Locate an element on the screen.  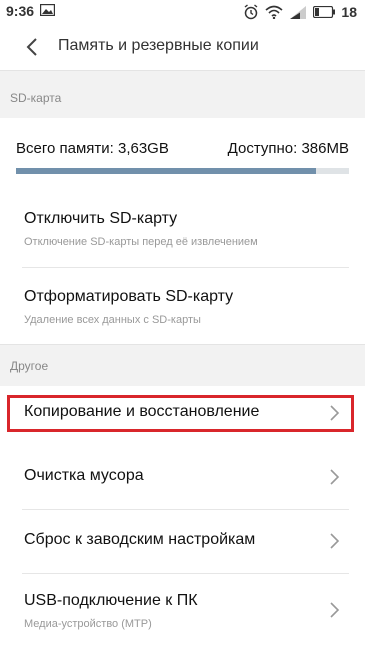
alarm-icon is located at coordinates (251, 12).